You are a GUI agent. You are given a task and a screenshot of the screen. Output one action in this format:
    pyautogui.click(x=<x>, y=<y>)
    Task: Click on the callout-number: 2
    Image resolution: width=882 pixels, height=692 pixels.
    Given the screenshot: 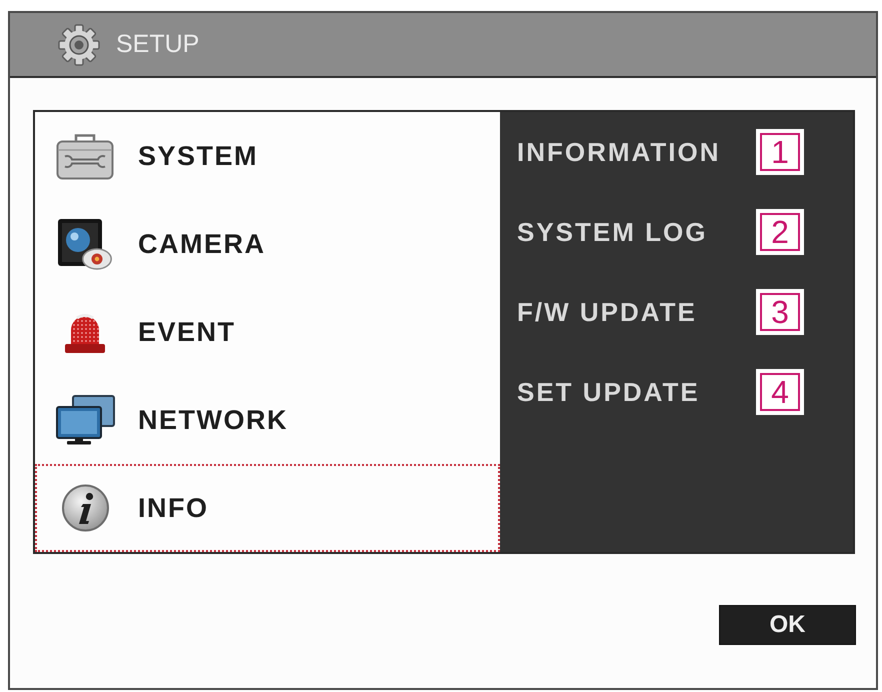 What is the action you would take?
    pyautogui.click(x=780, y=232)
    